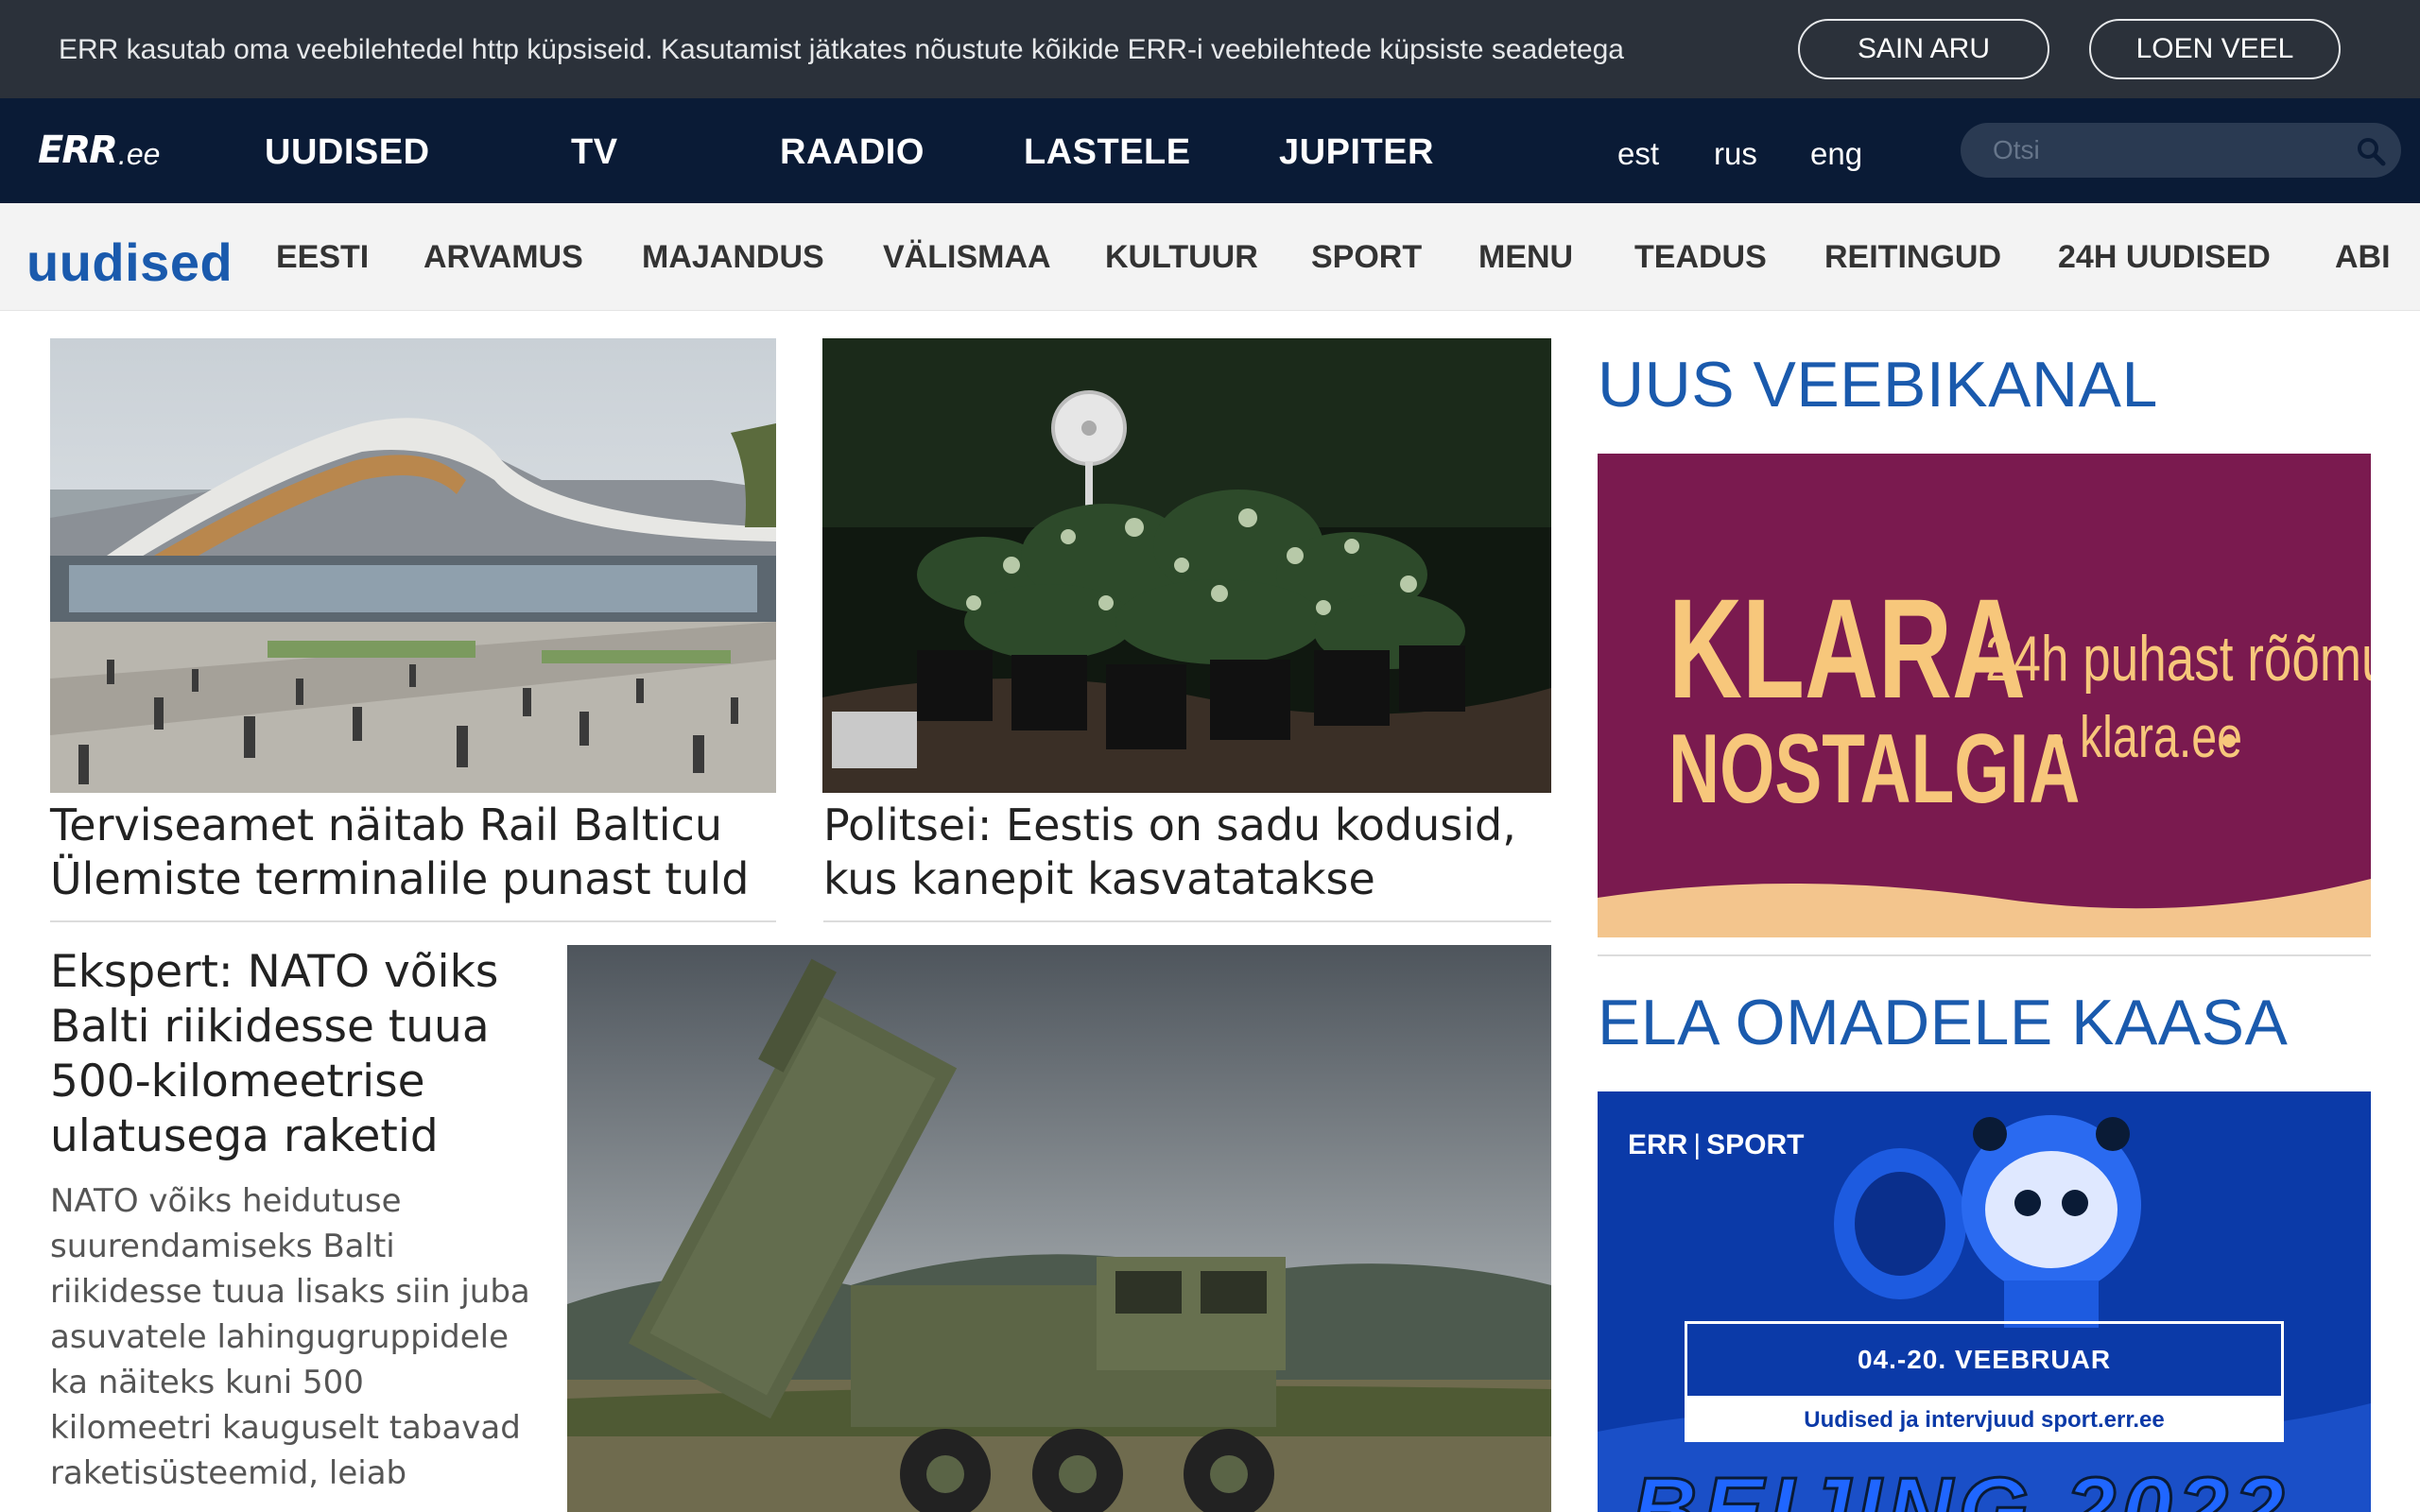  I want to click on section-title: uudised, so click(129, 262).